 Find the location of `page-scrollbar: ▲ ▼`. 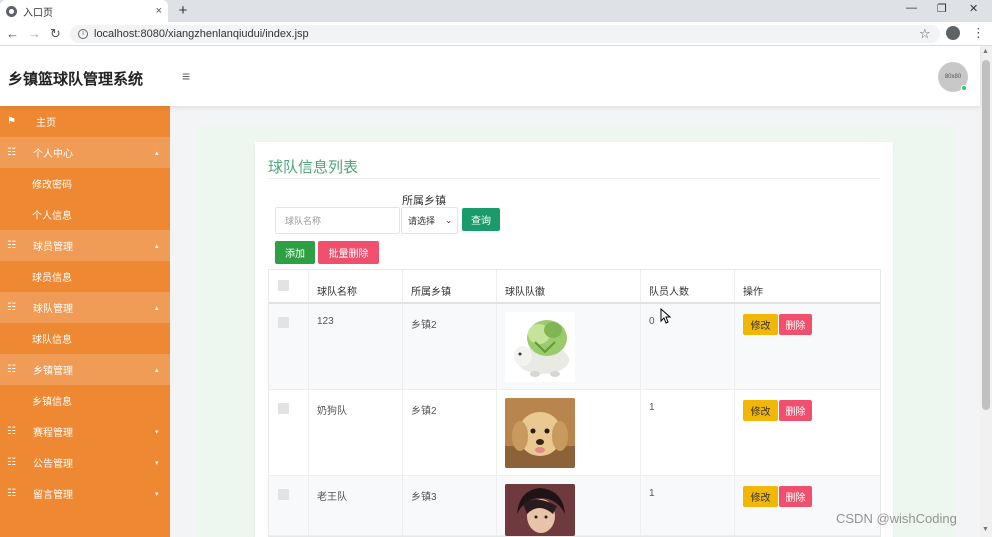

page-scrollbar: ▲ ▼ is located at coordinates (986, 291).